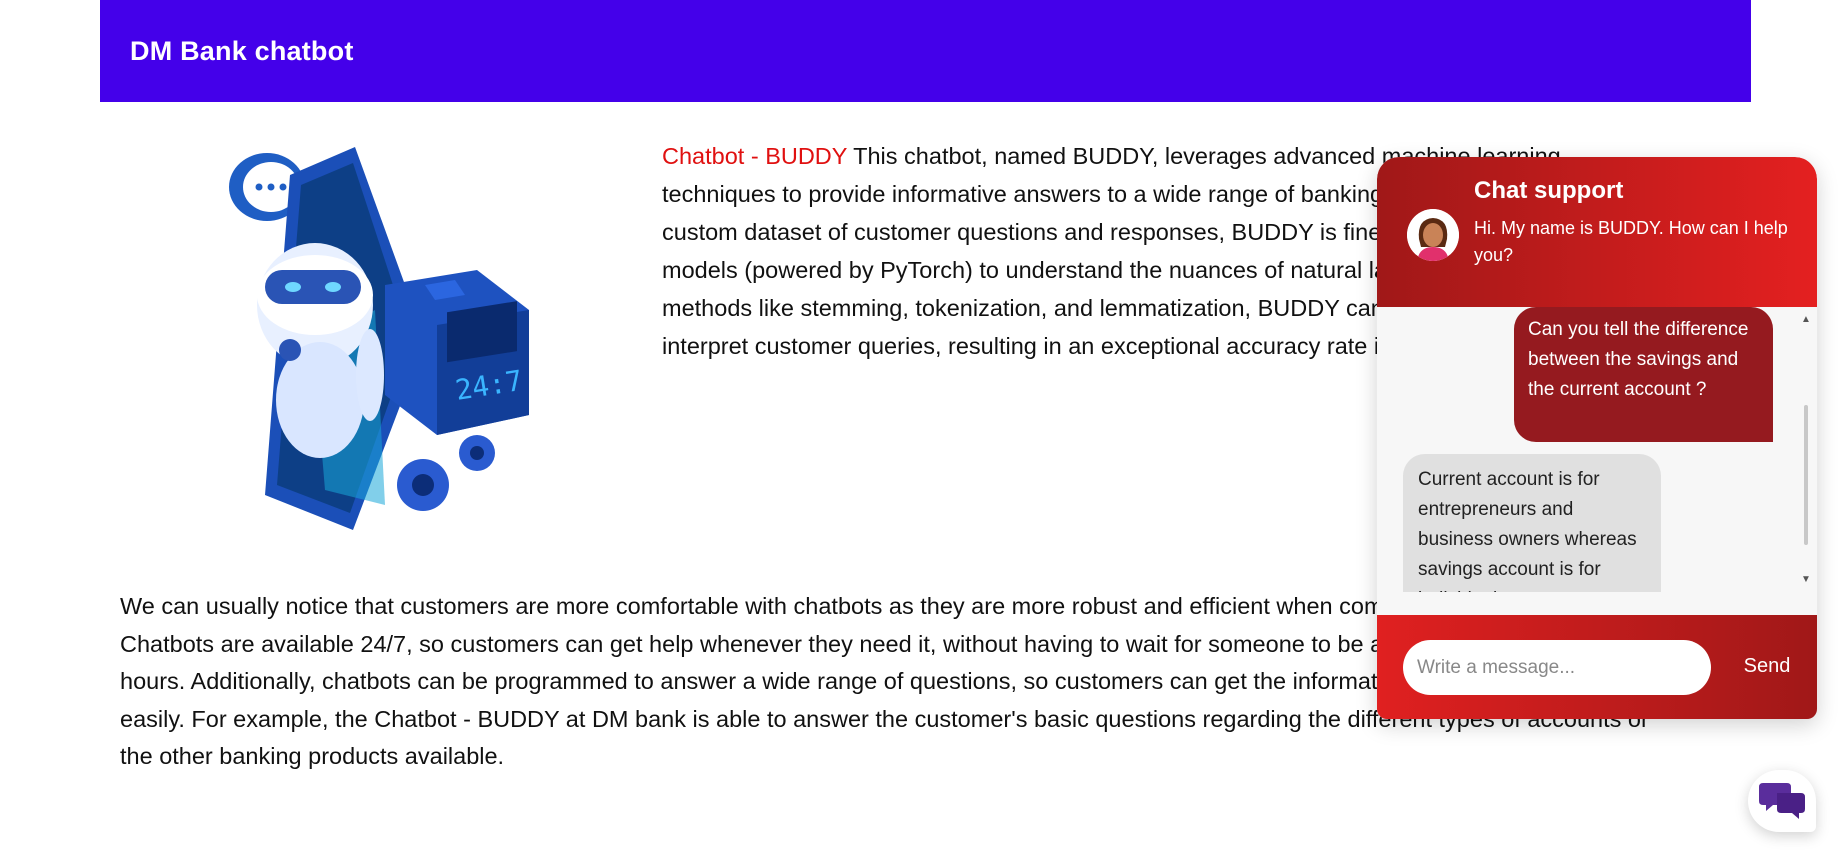 The width and height of the screenshot is (1843, 862). I want to click on site-title: DM Bank chatbot, so click(242, 50).